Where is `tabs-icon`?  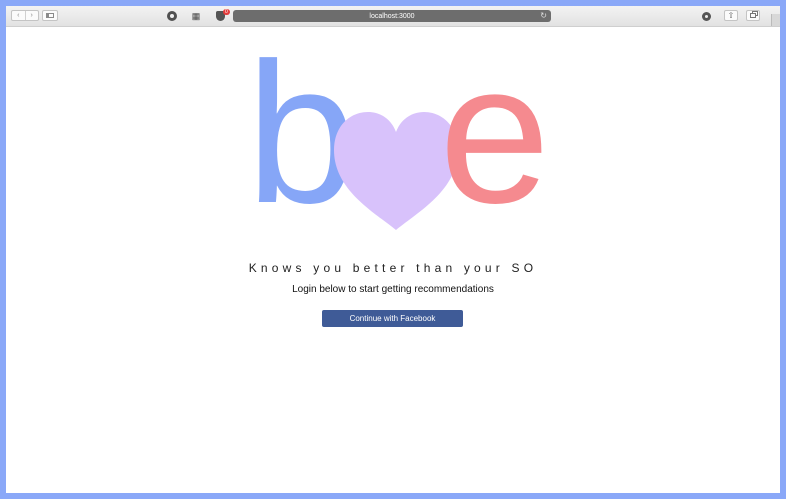 tabs-icon is located at coordinates (753, 15).